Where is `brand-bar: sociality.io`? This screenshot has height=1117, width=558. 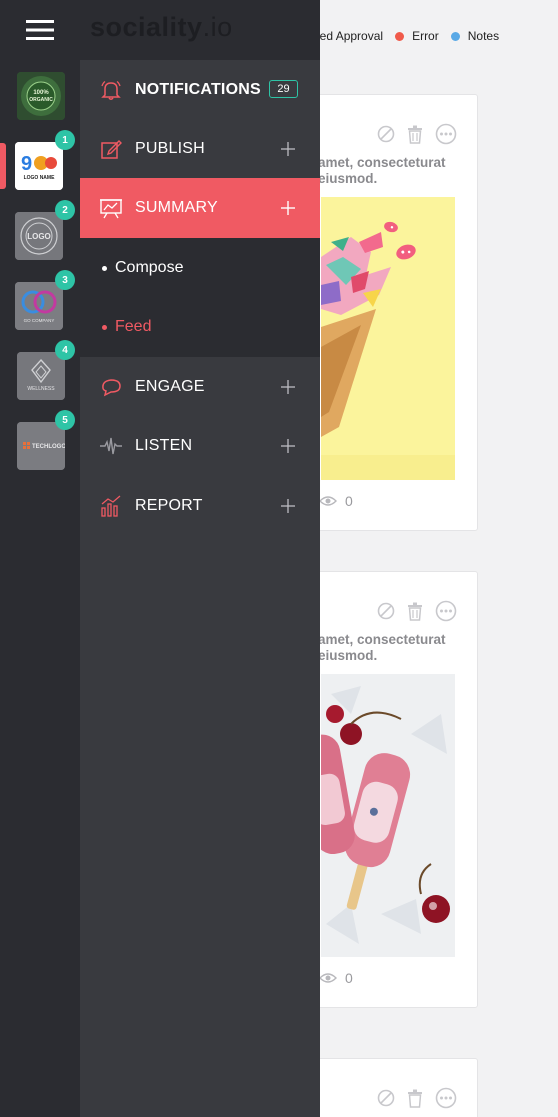
brand-bar: sociality.io is located at coordinates (200, 30).